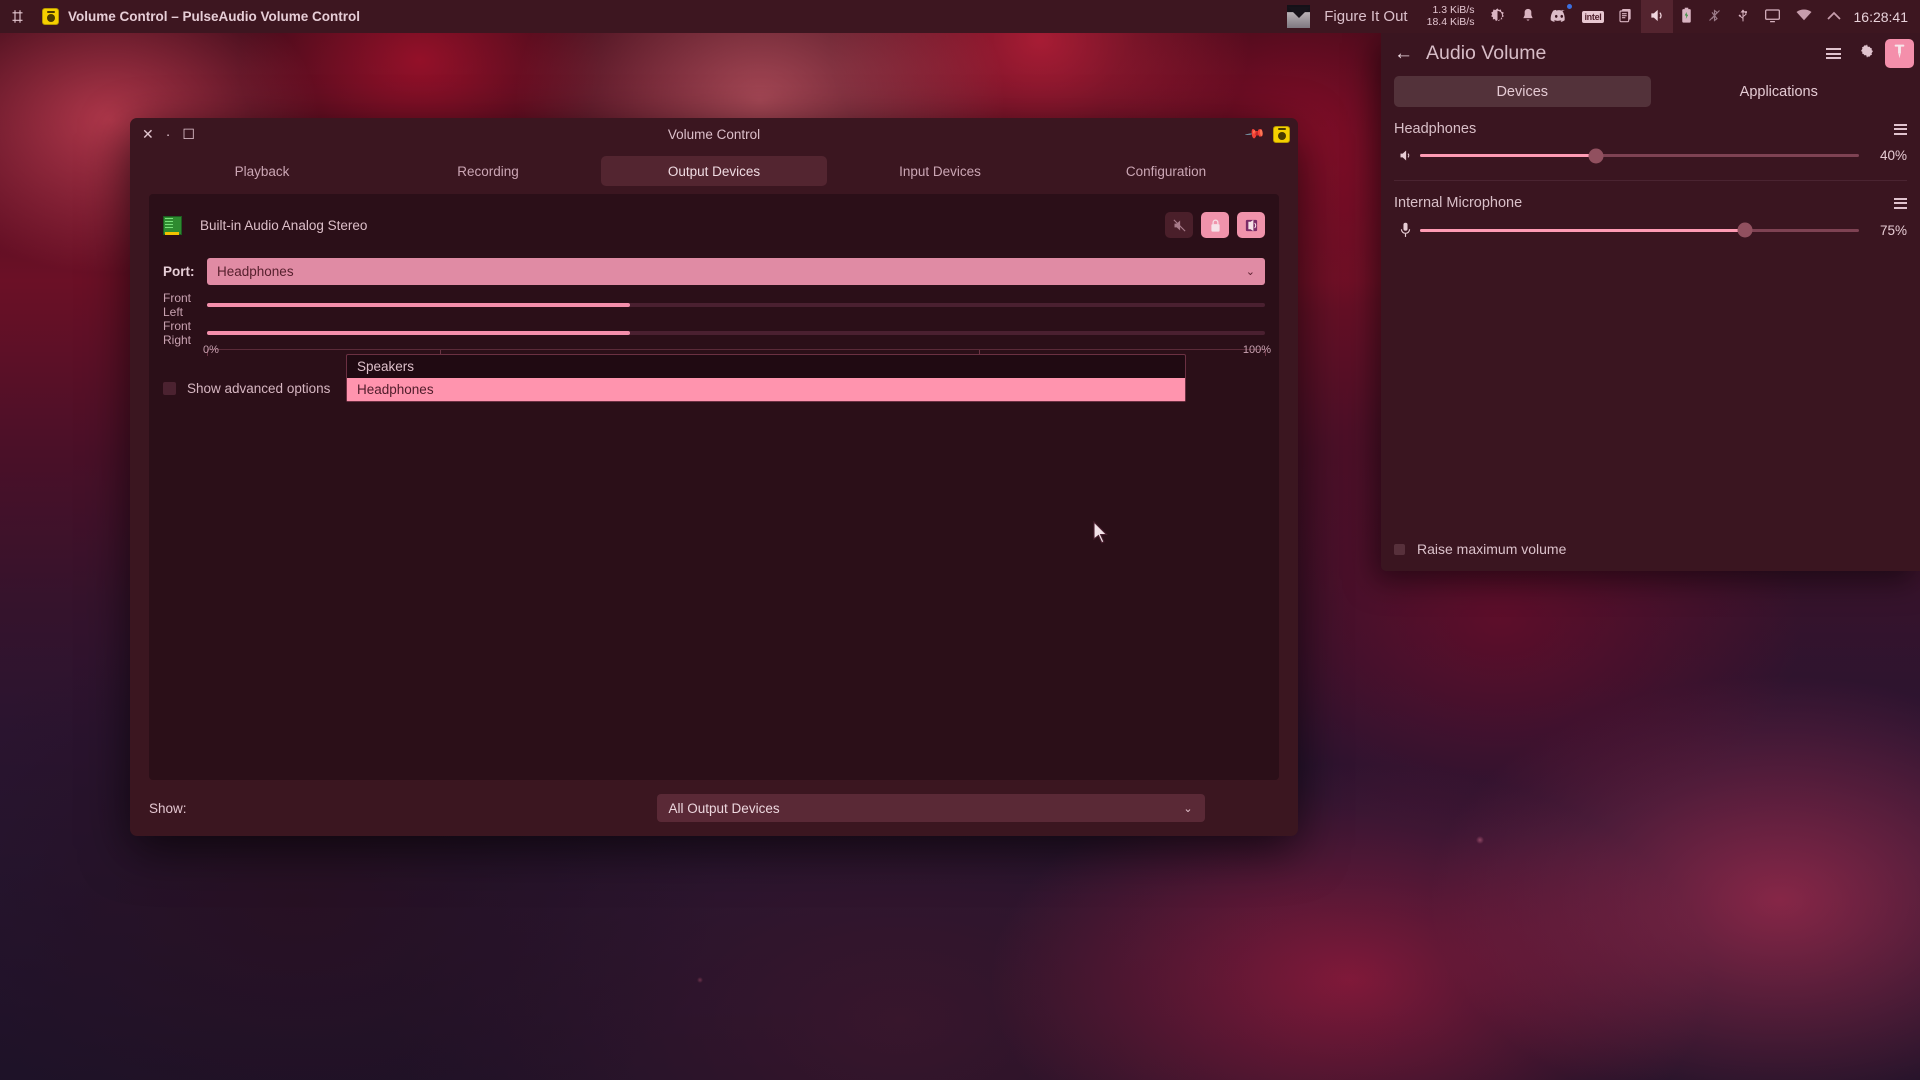 This screenshot has width=1920, height=1080. I want to click on device-name: Internal Microphone, so click(1458, 203).